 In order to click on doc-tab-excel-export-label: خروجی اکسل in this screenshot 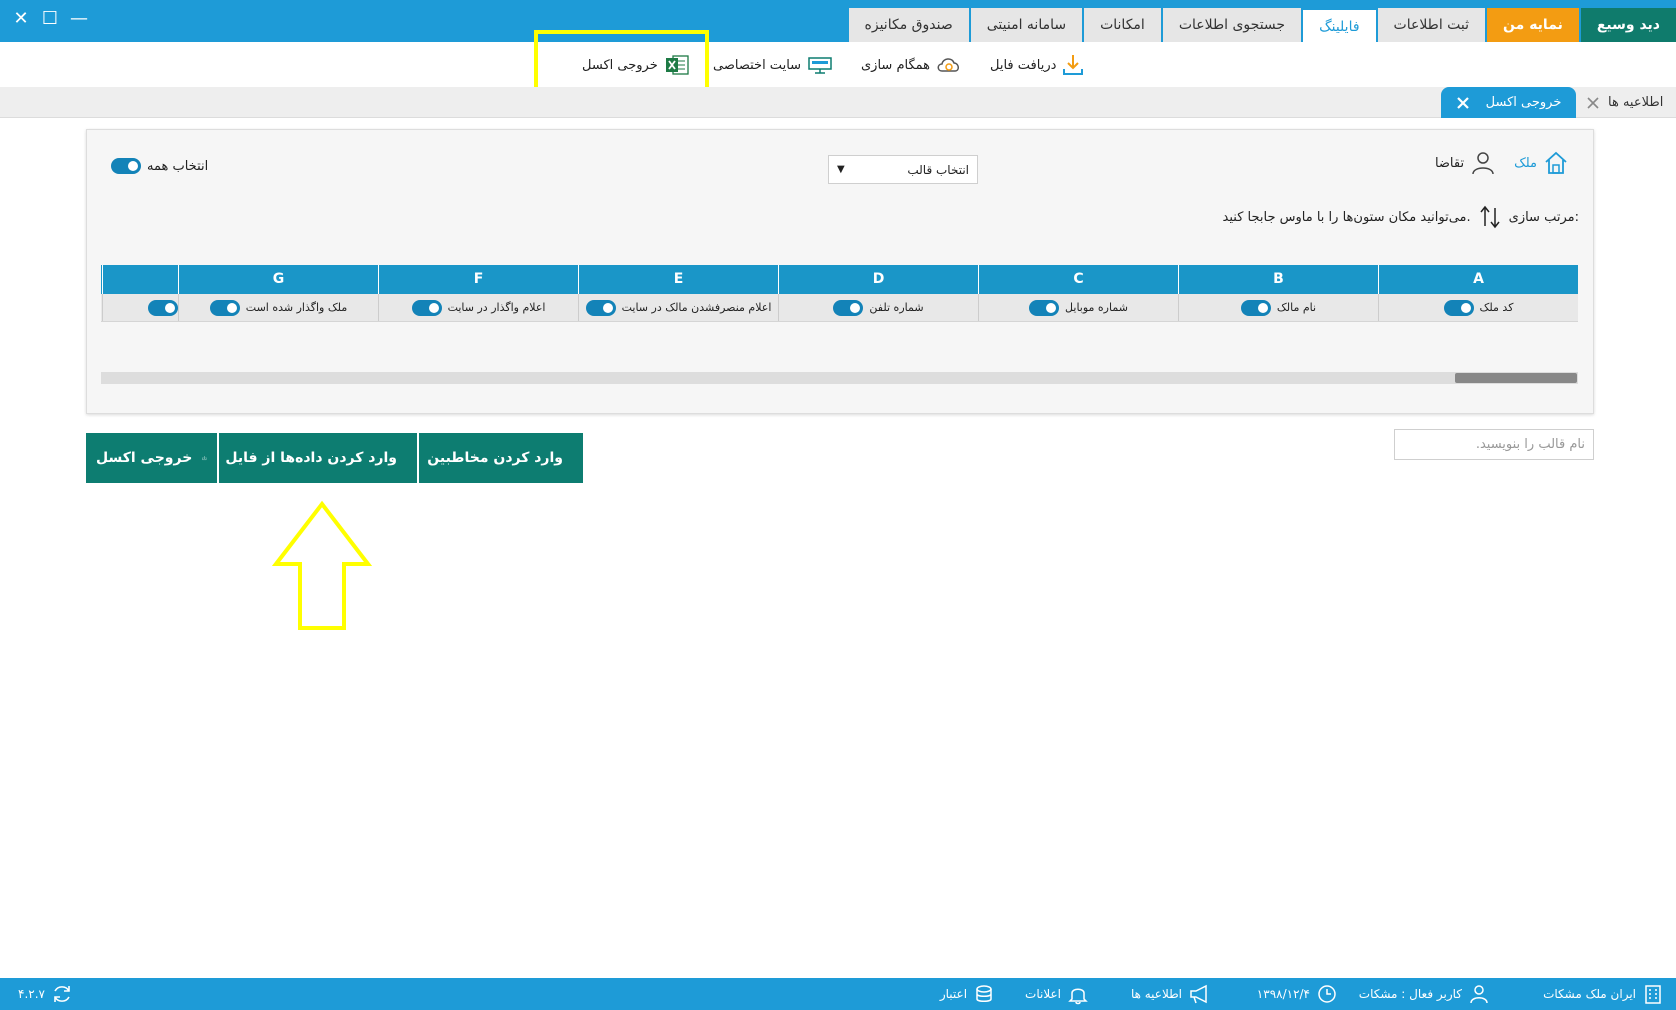, I will do `click(1523, 102)`.